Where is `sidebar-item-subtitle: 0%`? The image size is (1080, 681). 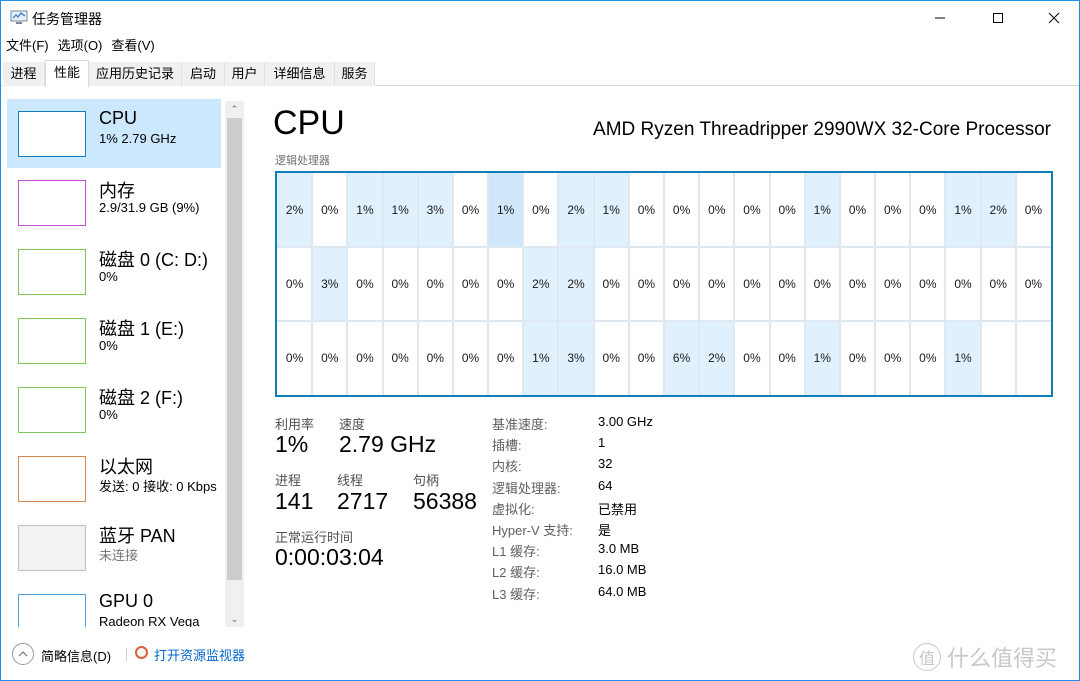 sidebar-item-subtitle: 0% is located at coordinates (108, 345).